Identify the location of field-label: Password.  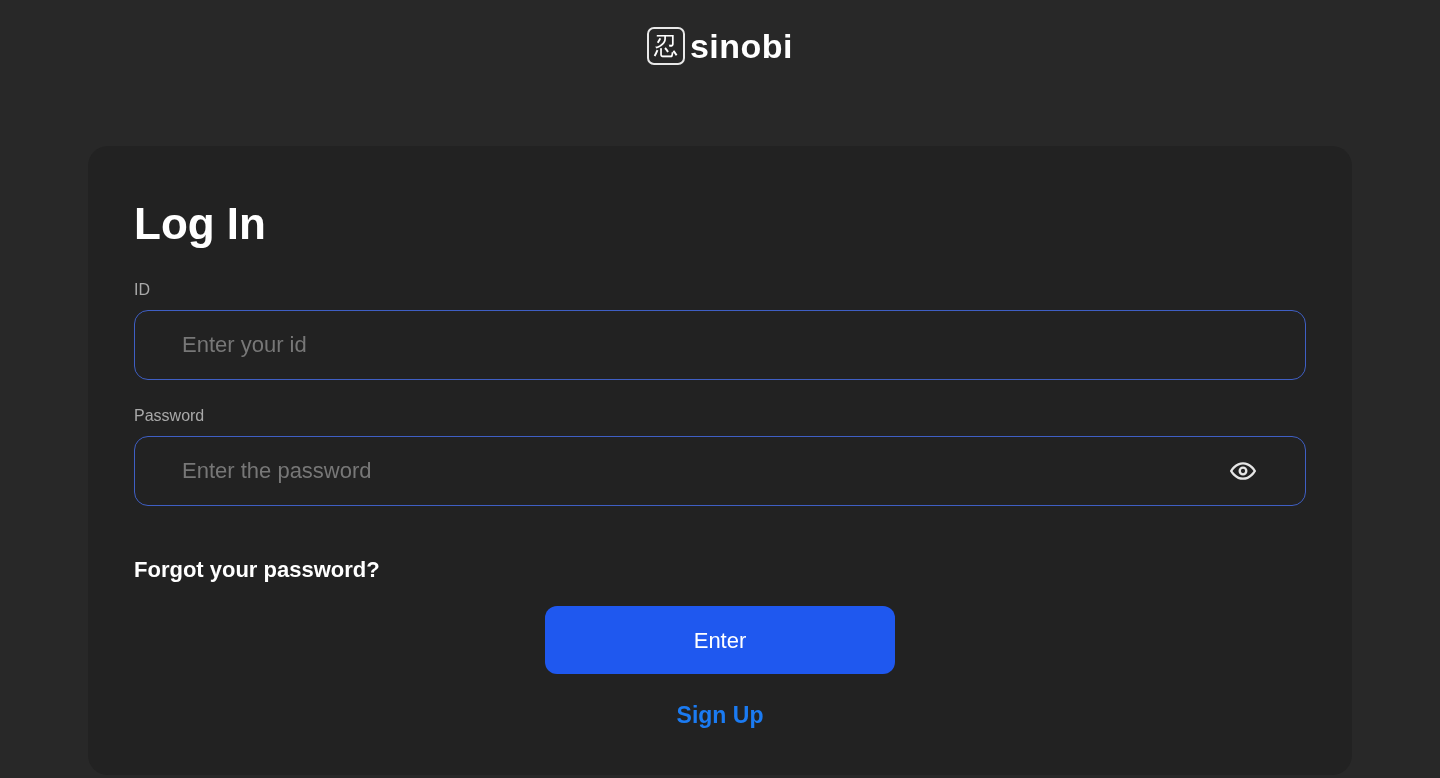
(170, 416).